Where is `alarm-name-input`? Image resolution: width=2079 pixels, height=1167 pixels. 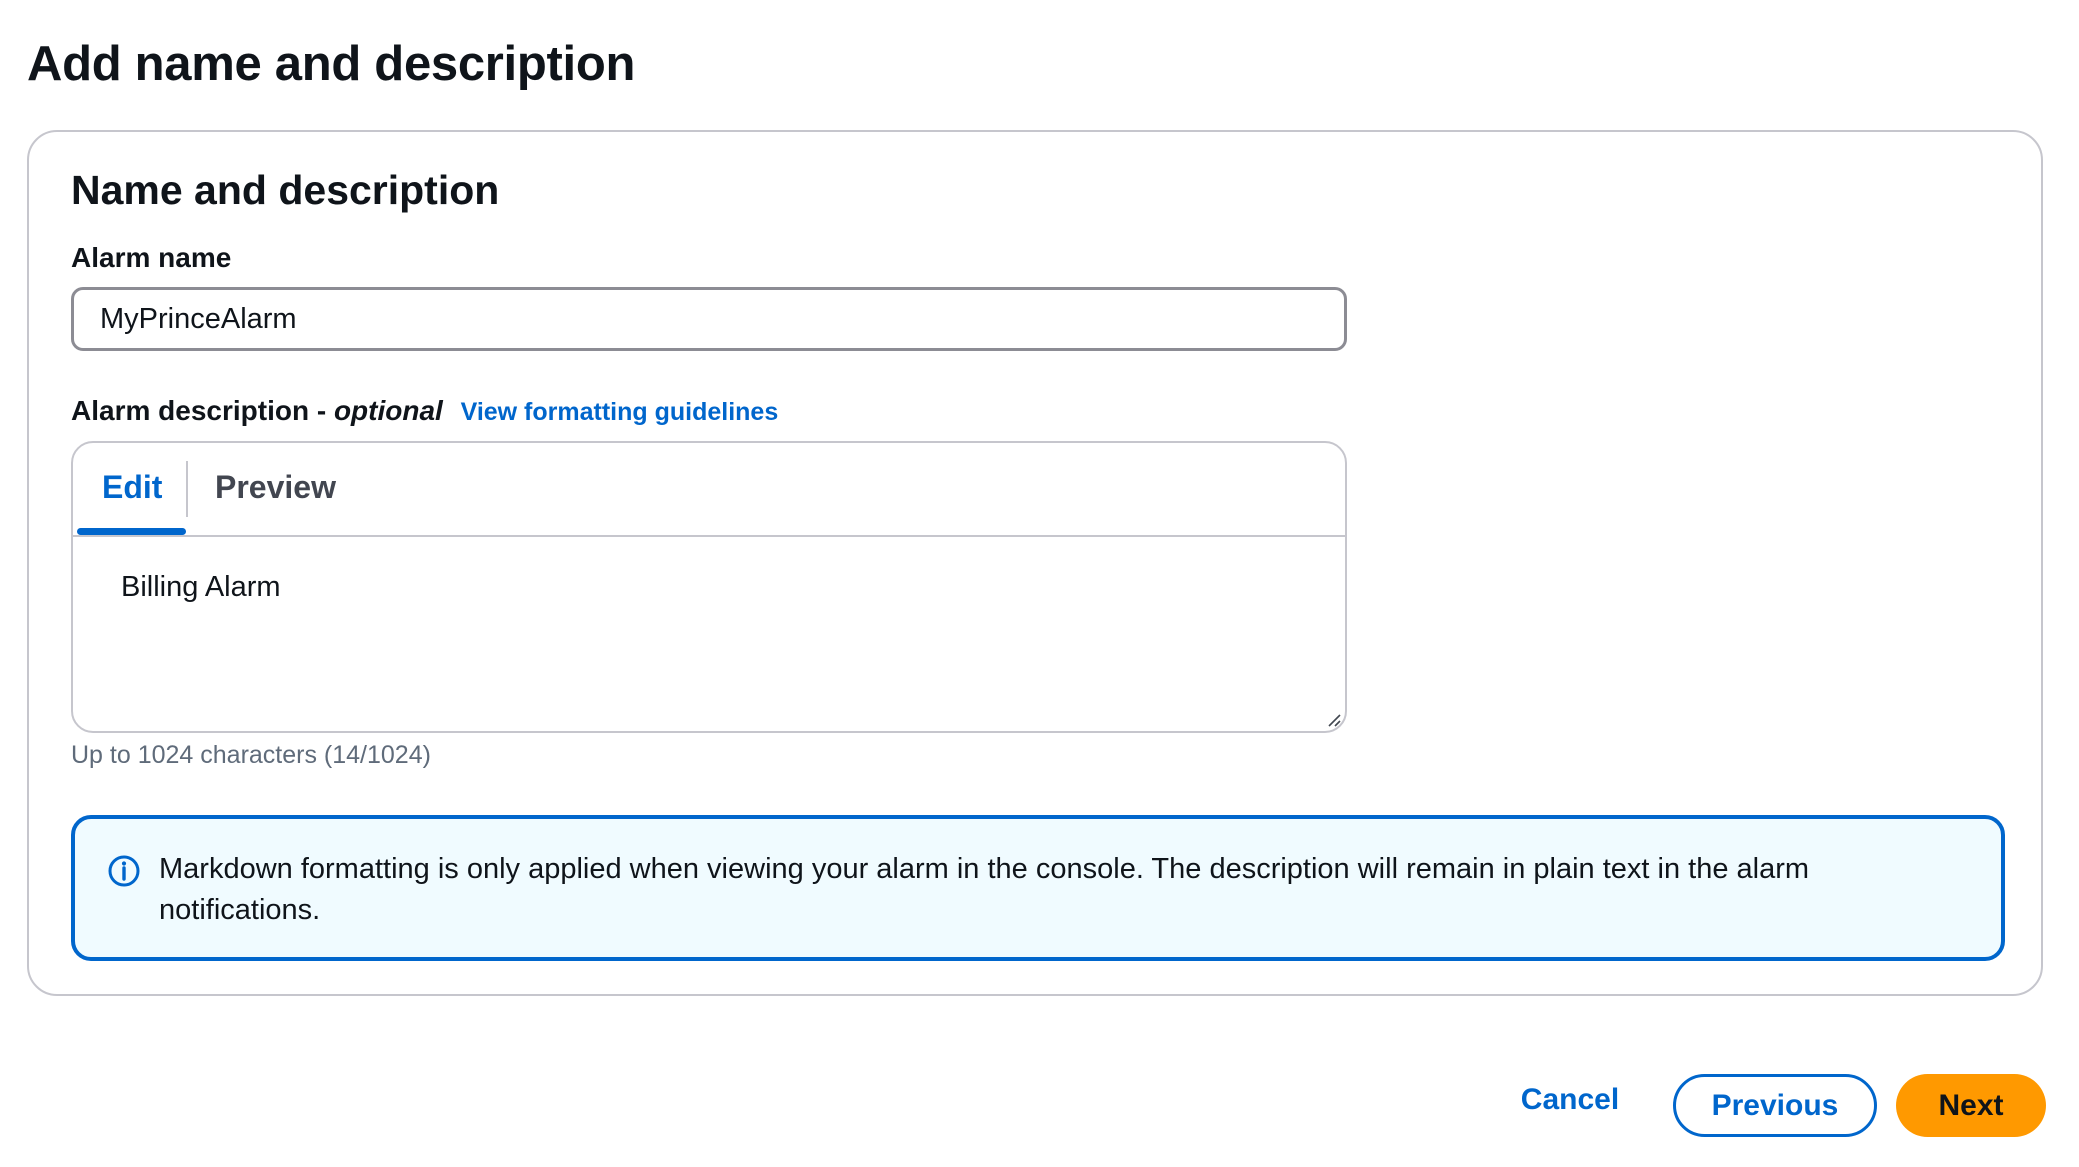
alarm-name-input is located at coordinates (709, 319).